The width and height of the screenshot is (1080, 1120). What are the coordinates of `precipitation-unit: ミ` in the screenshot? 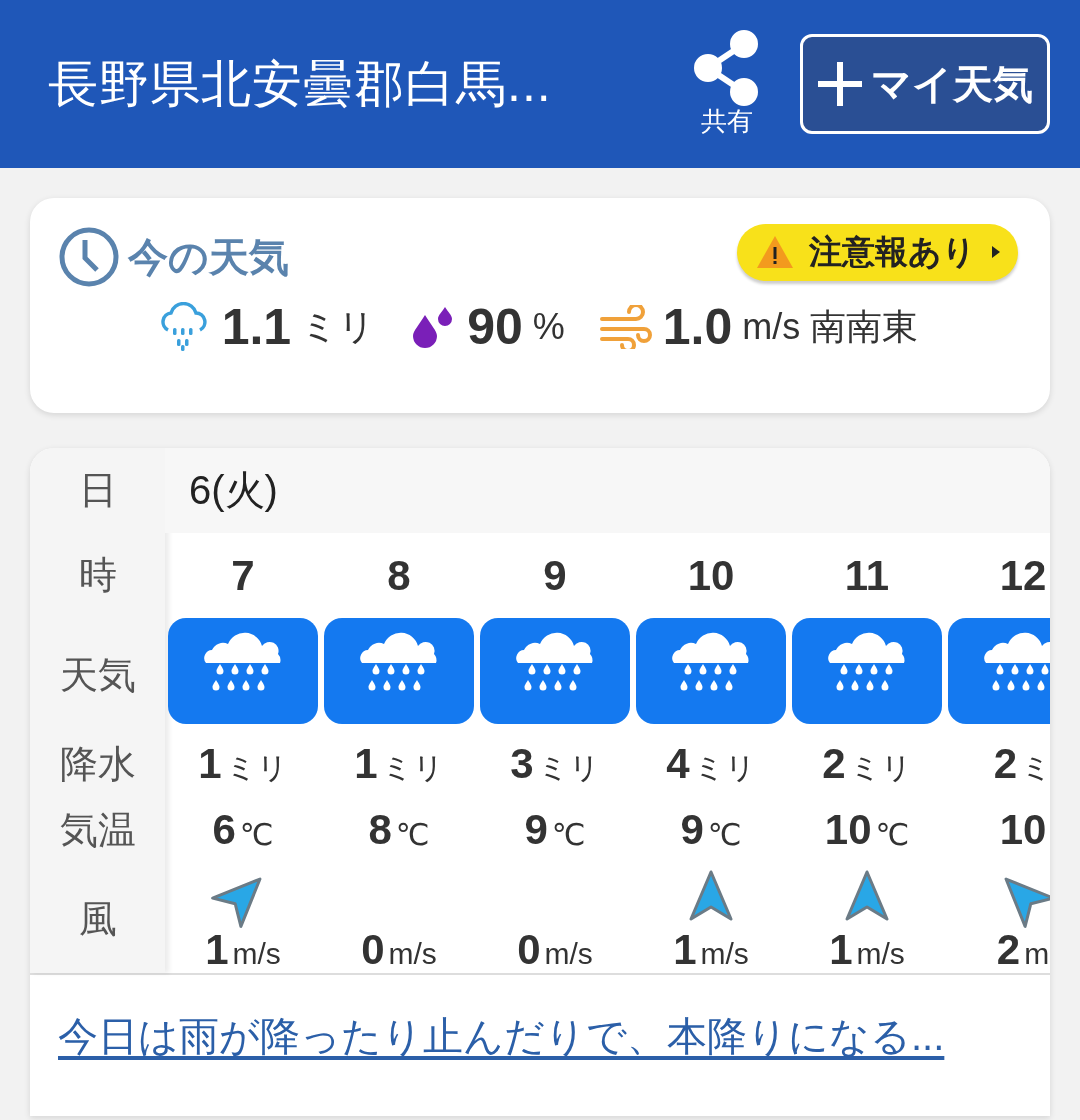 It's located at (1035, 767).